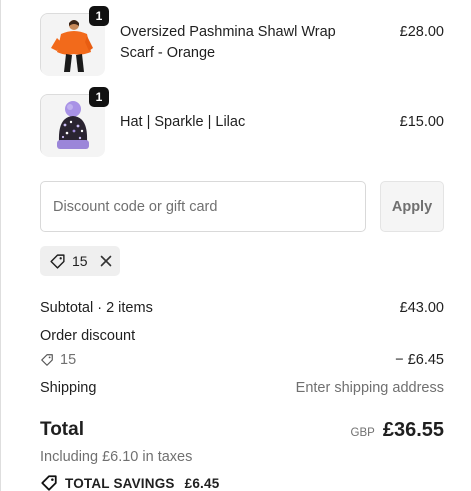  Describe the element at coordinates (202, 483) in the screenshot. I see `savings-amount: £6.45` at that location.